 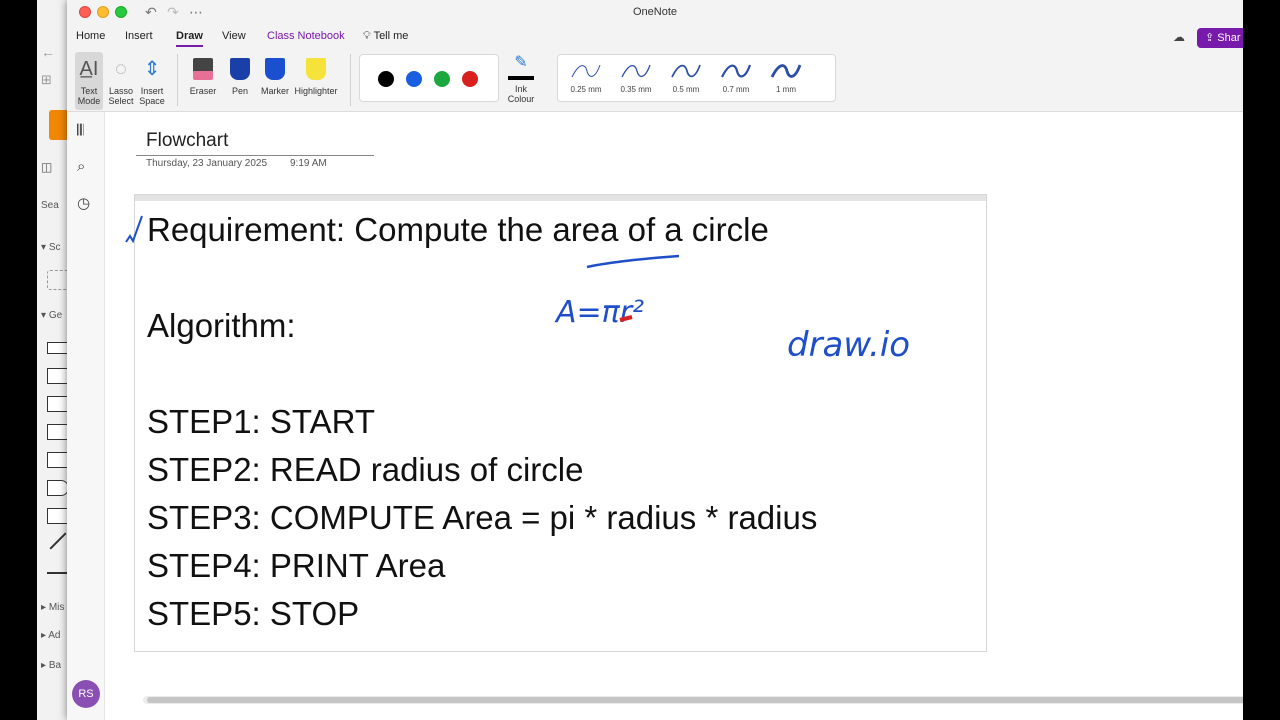 I want to click on scrollbar-thumb, so click(x=695, y=700).